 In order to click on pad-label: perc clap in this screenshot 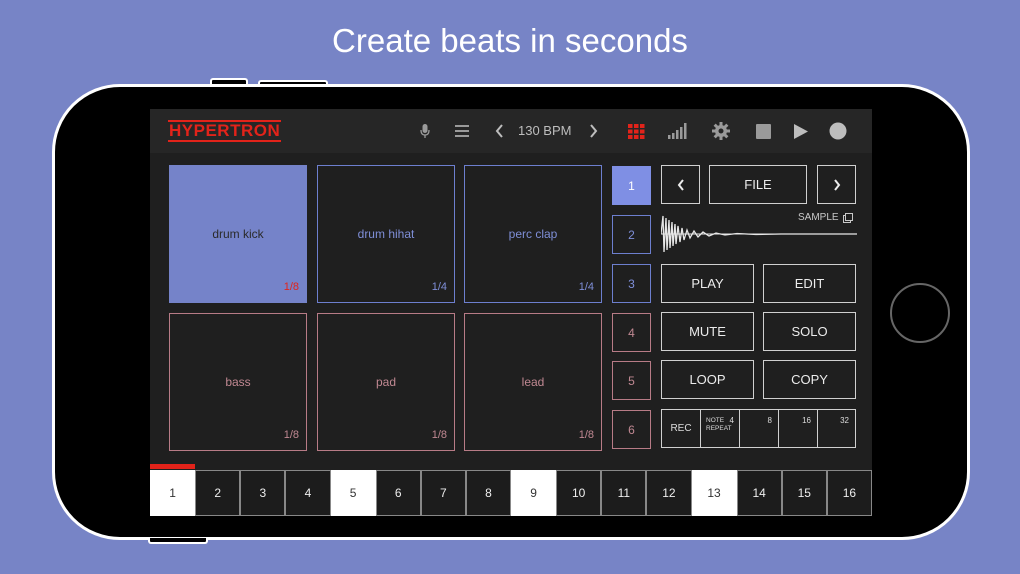, I will do `click(533, 234)`.